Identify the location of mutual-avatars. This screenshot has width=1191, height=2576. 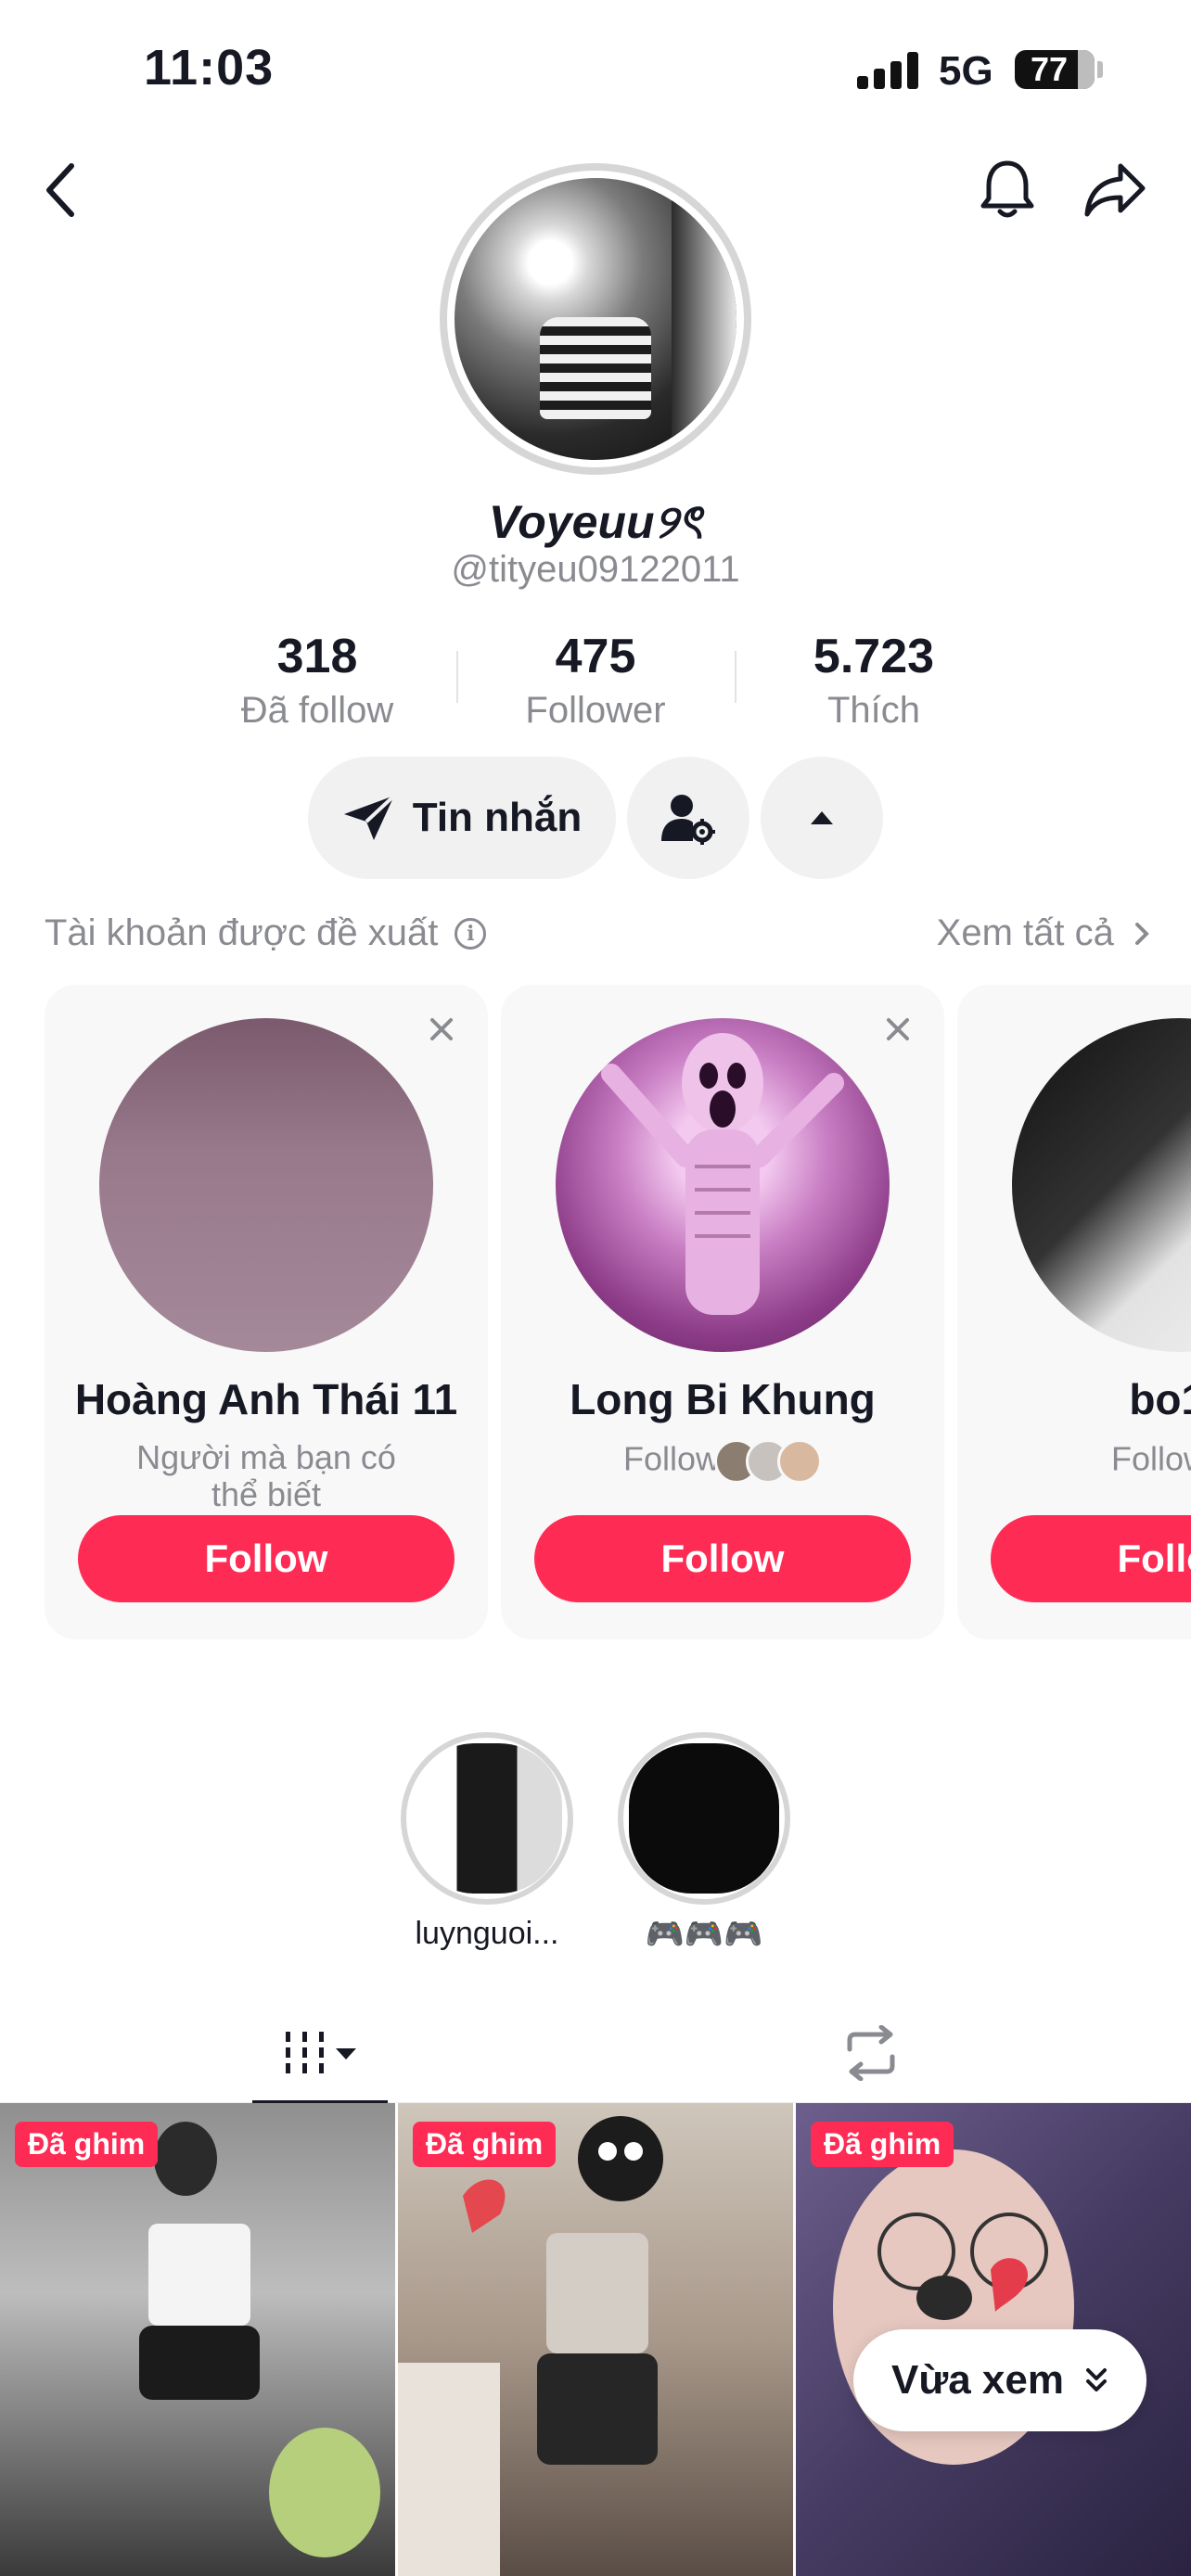
(768, 1461).